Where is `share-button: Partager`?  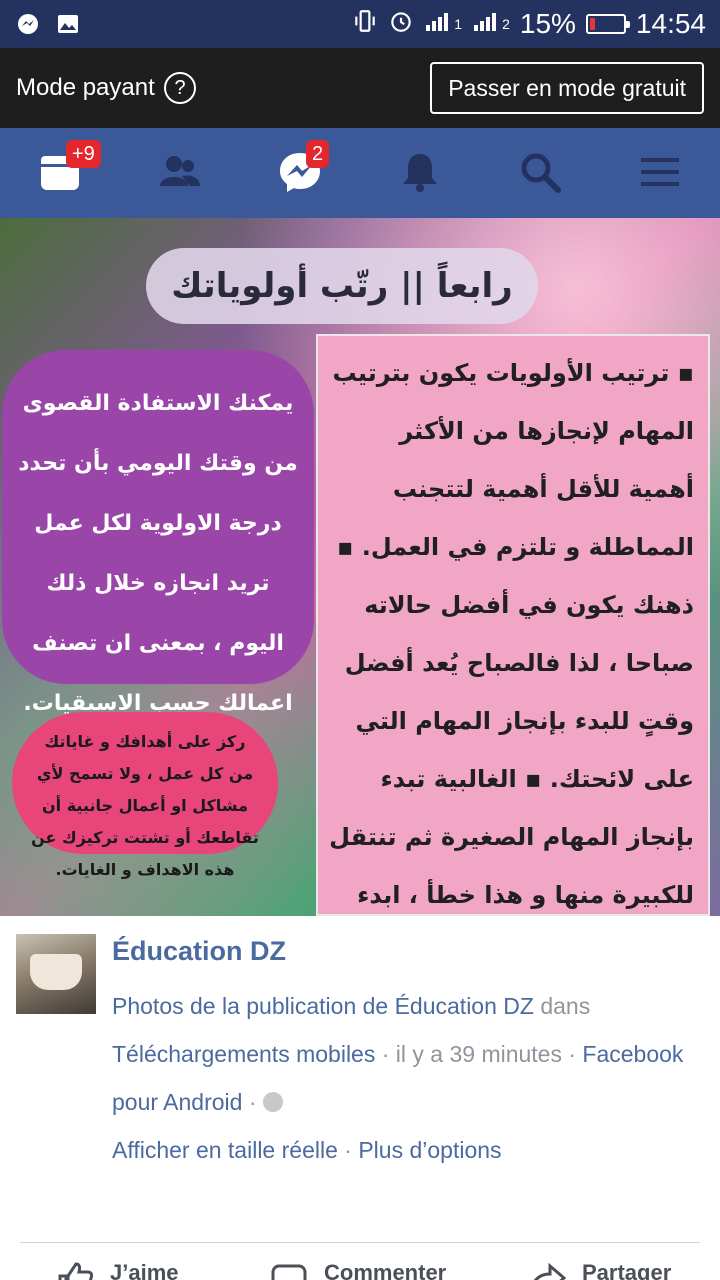
share-button: Partager is located at coordinates (599, 1270).